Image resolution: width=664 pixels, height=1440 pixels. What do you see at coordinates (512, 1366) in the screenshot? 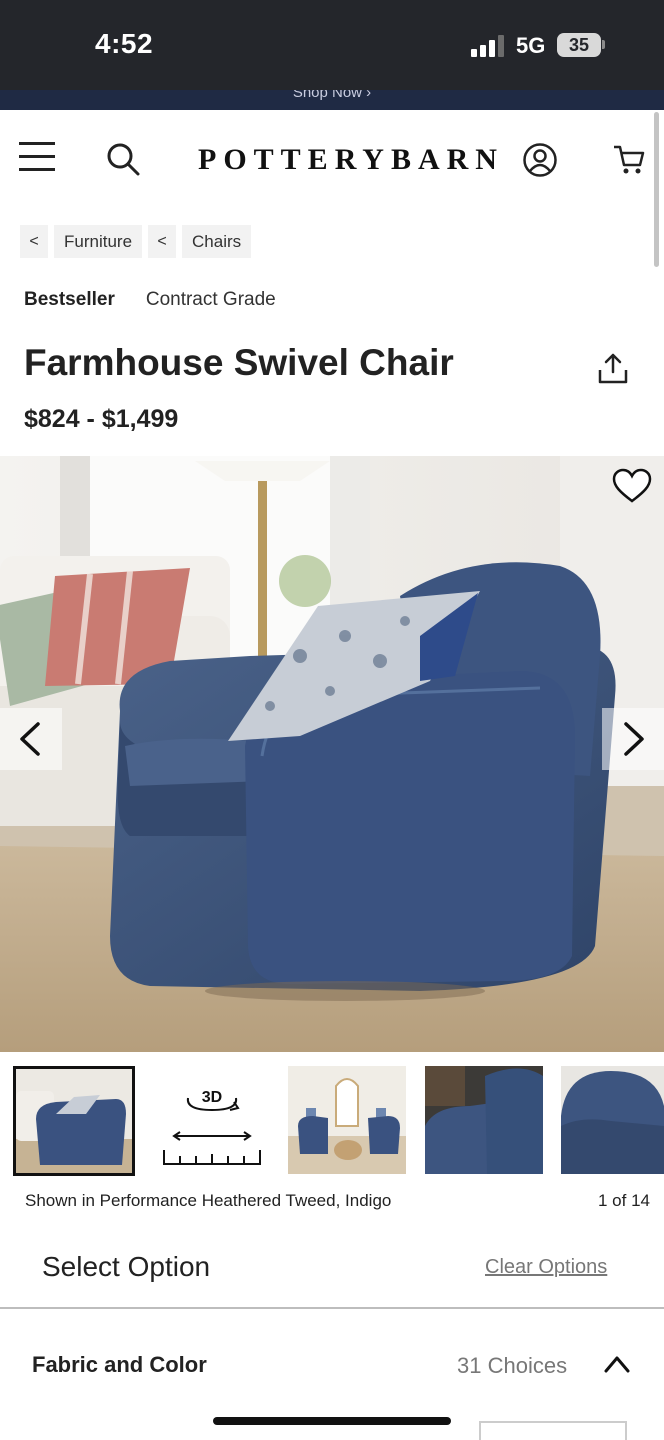
I see `fabric-choices-count: 31 Choices` at bounding box center [512, 1366].